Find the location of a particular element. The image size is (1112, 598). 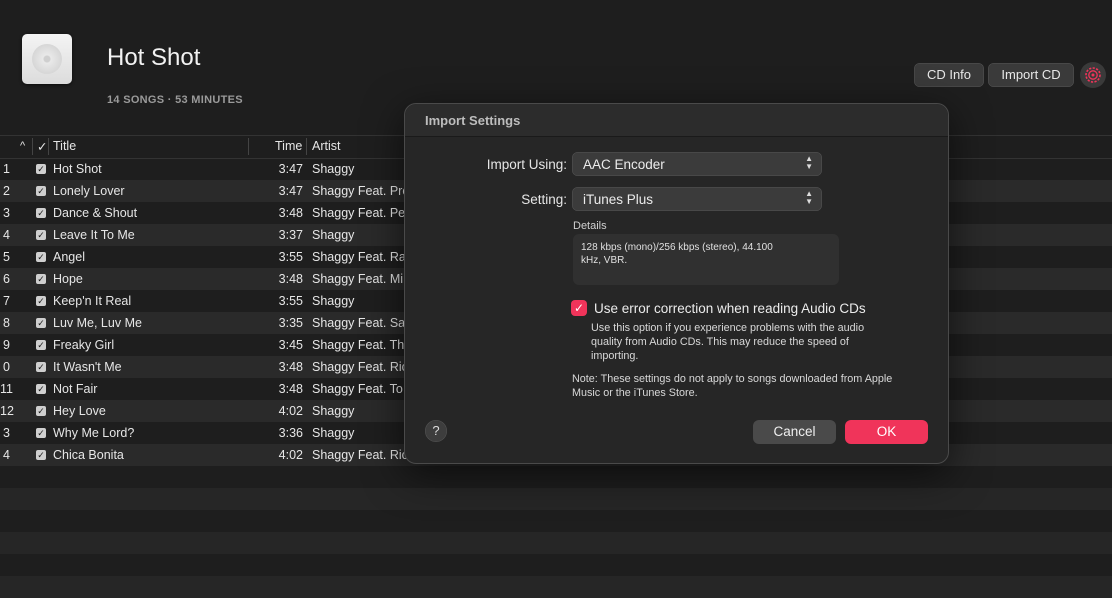

track-title: Why Me Lord? is located at coordinates (94, 433).